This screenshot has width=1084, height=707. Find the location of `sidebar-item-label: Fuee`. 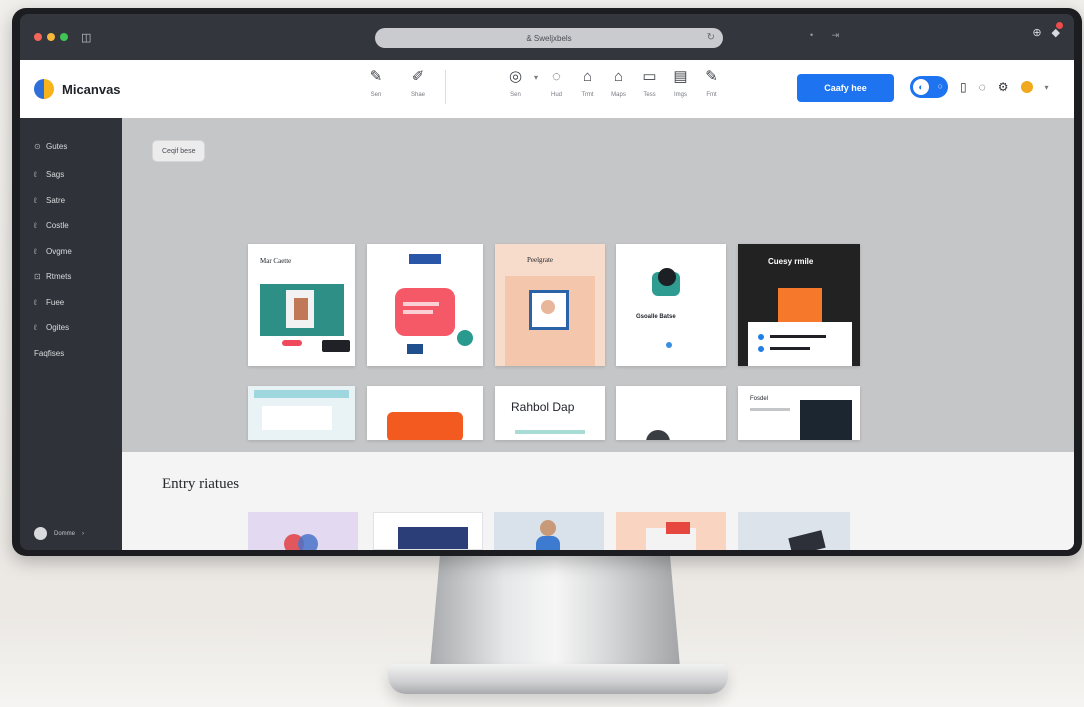

sidebar-item-label: Fuee is located at coordinates (55, 302).